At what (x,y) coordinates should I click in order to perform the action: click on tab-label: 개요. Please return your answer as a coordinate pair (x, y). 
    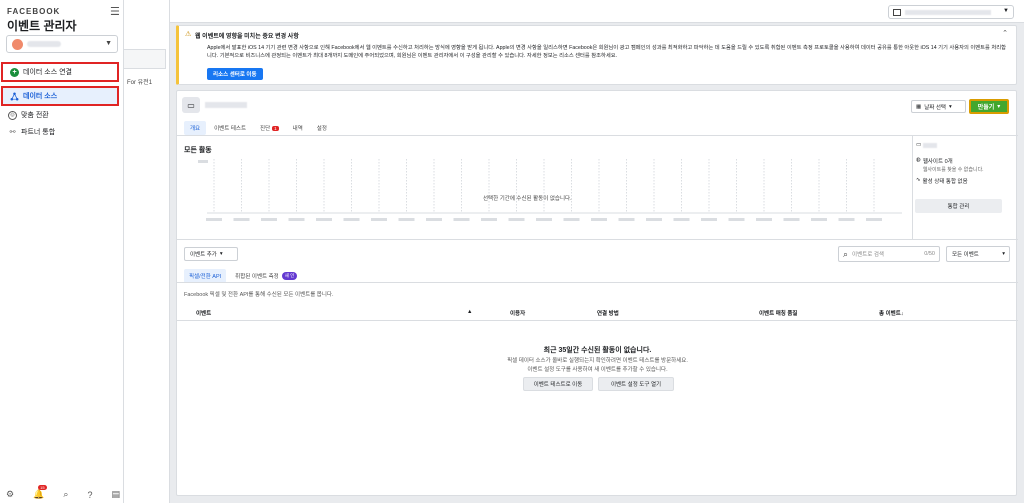
    Looking at the image, I should click on (195, 129).